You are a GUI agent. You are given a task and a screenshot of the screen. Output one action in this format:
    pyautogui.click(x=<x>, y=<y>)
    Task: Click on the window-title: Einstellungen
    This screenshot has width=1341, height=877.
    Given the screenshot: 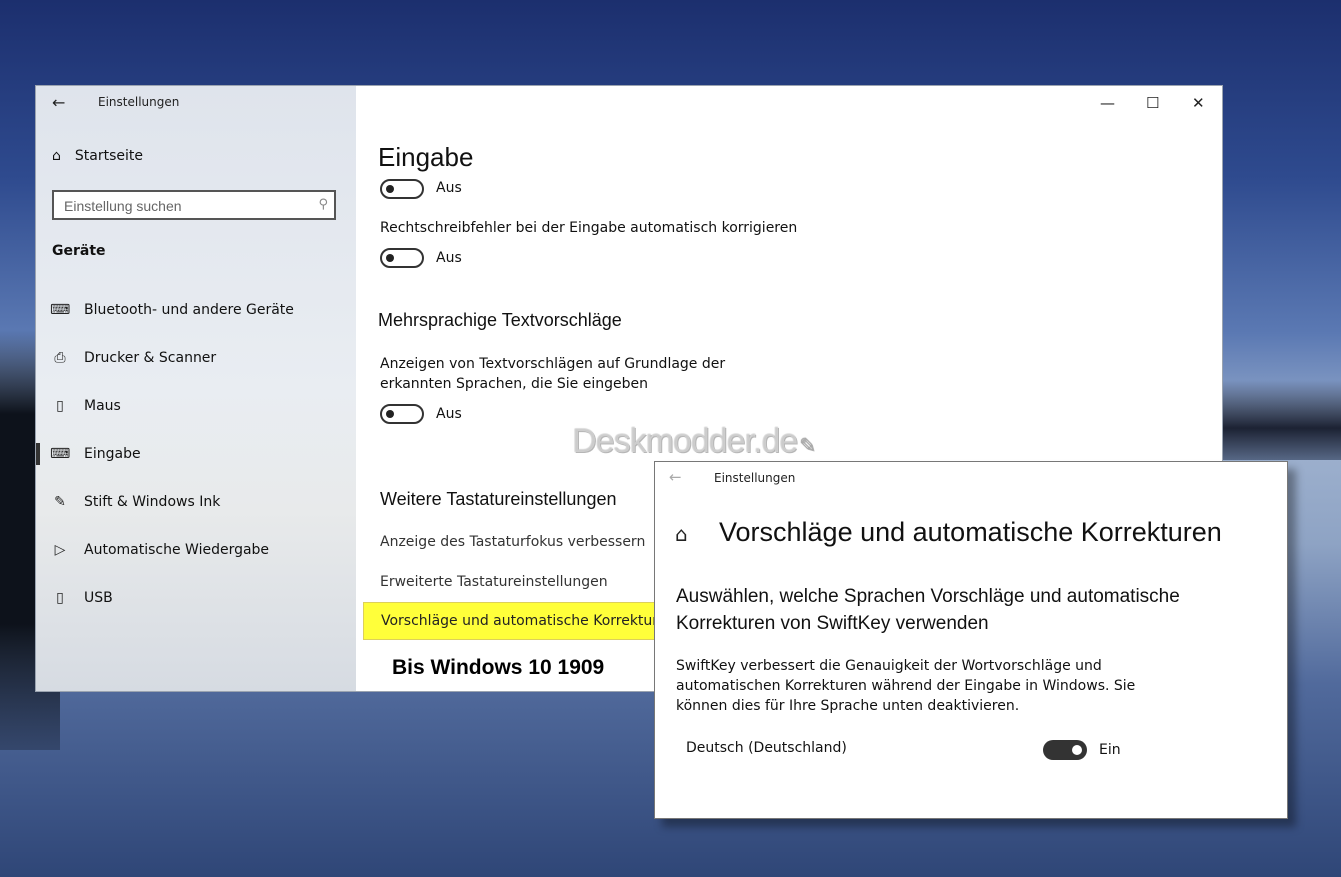 What is the action you would take?
    pyautogui.click(x=139, y=102)
    